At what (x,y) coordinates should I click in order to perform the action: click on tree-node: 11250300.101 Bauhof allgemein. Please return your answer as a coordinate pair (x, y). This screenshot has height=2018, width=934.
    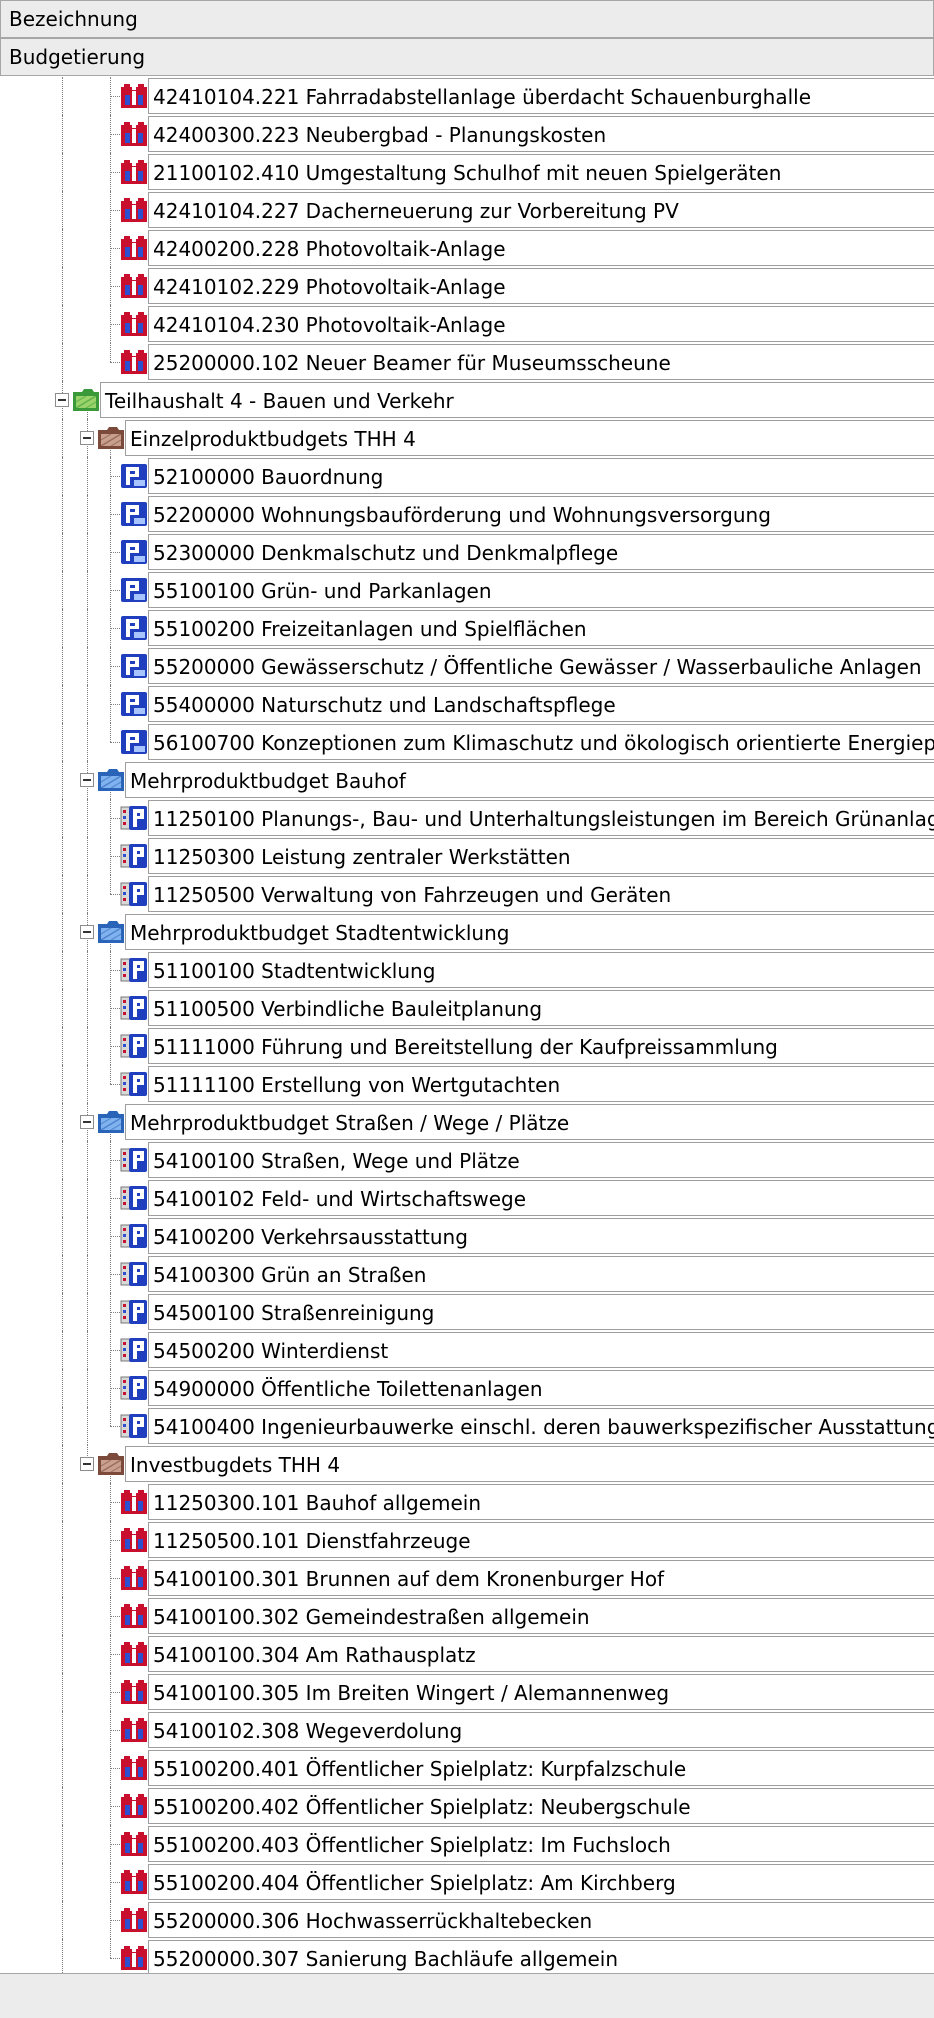
    Looking at the image, I should click on (467, 1502).